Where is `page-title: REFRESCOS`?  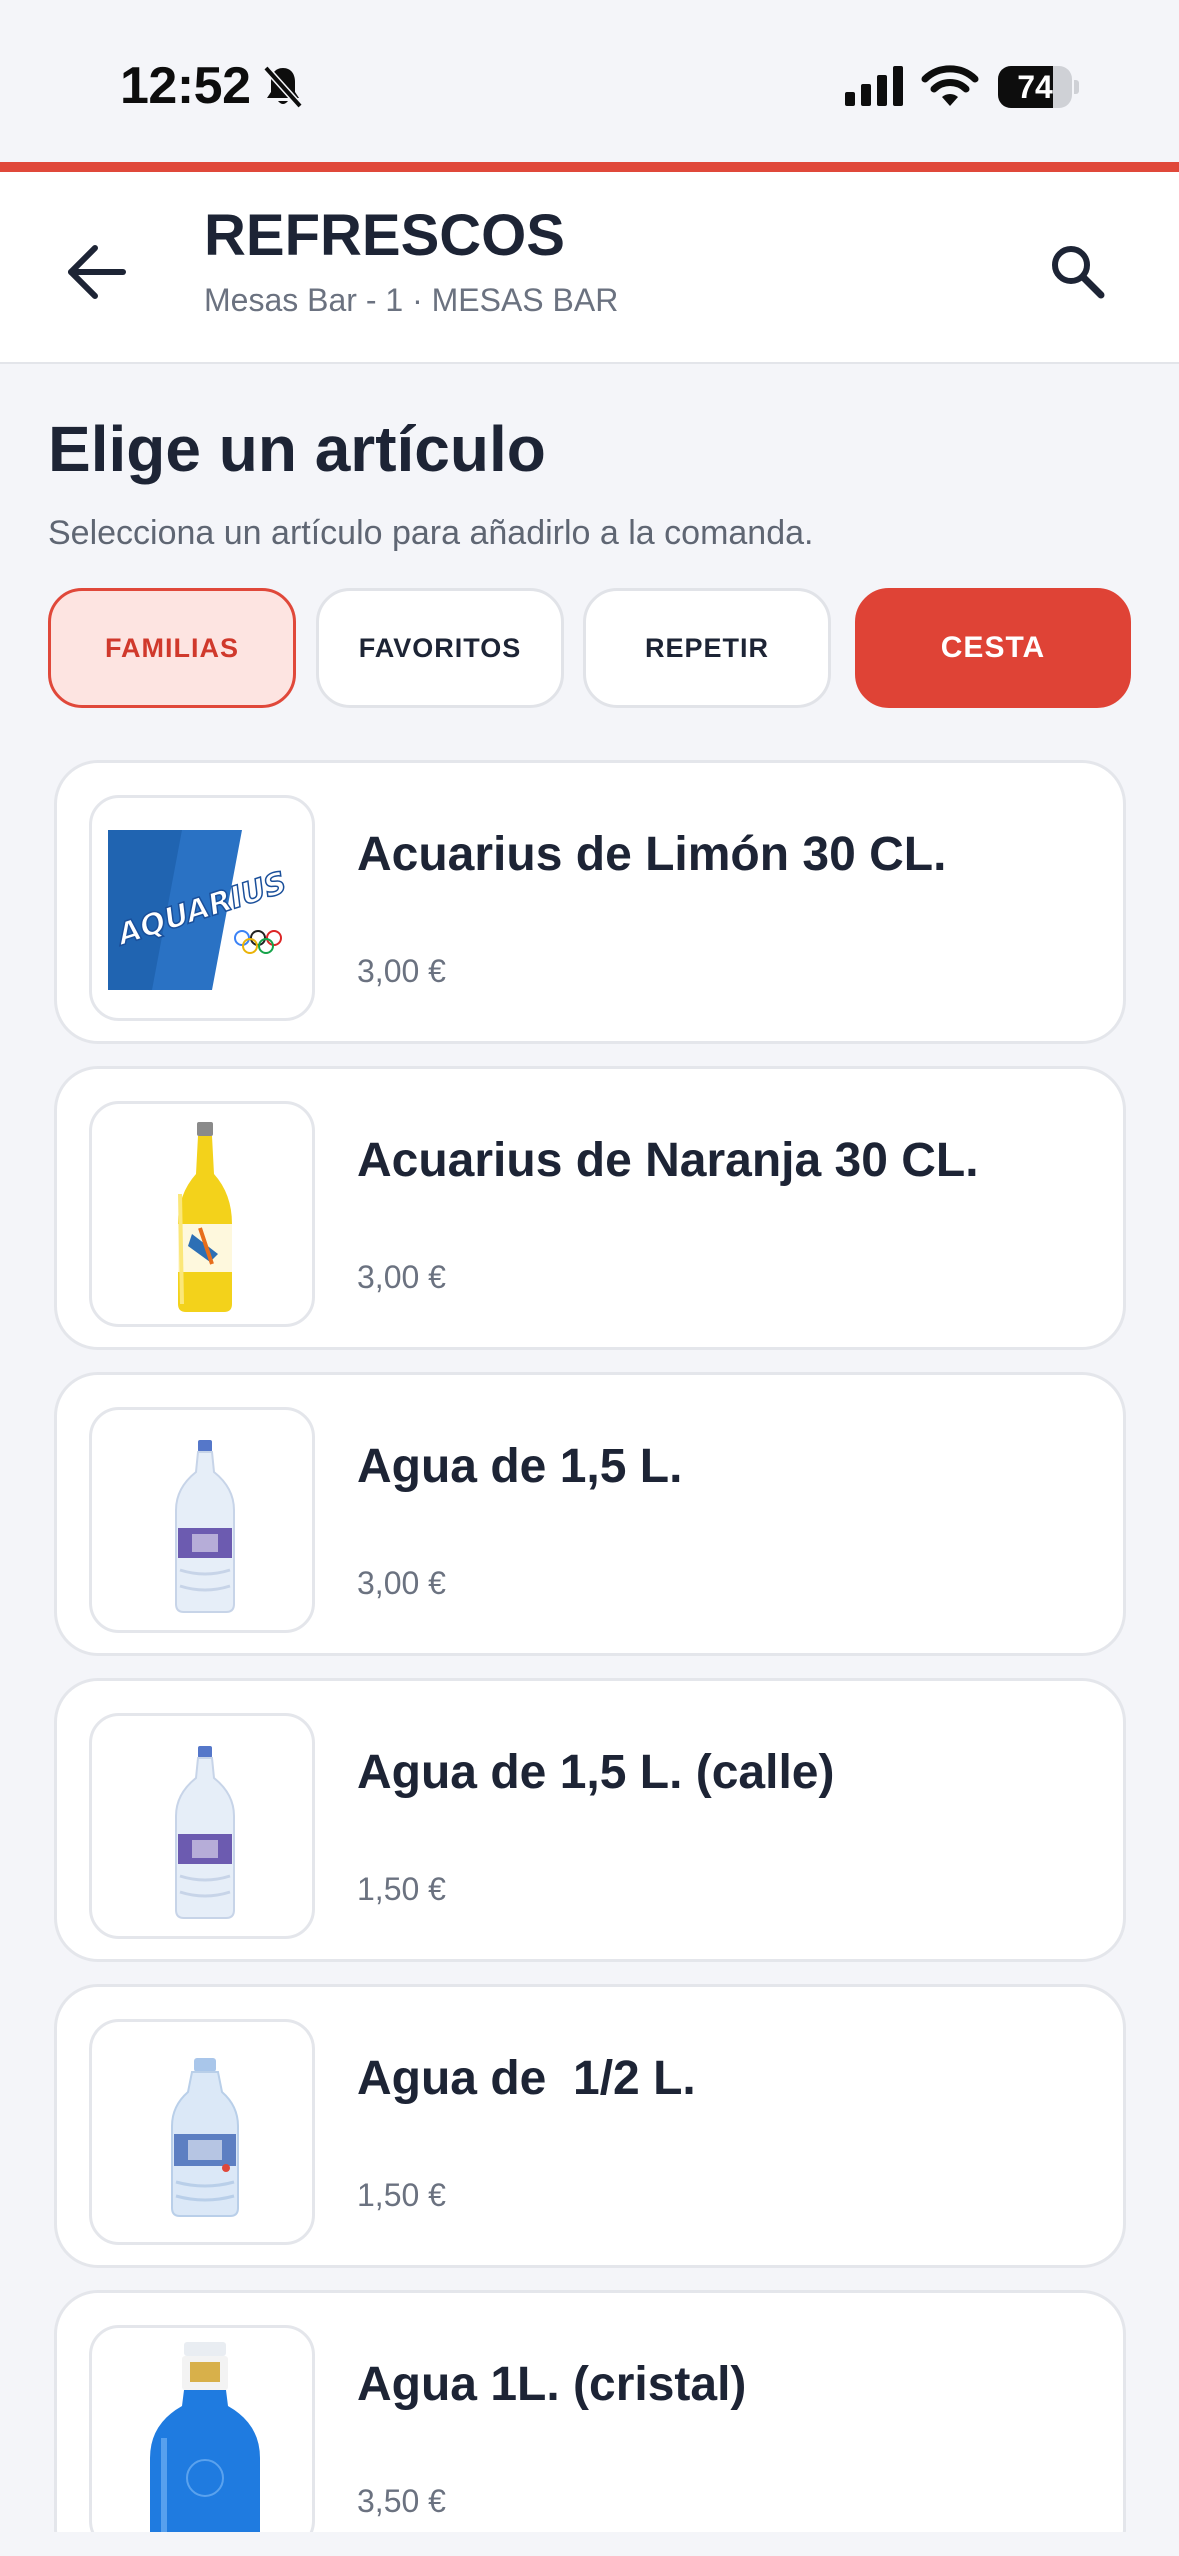
page-title: REFRESCOS is located at coordinates (384, 235).